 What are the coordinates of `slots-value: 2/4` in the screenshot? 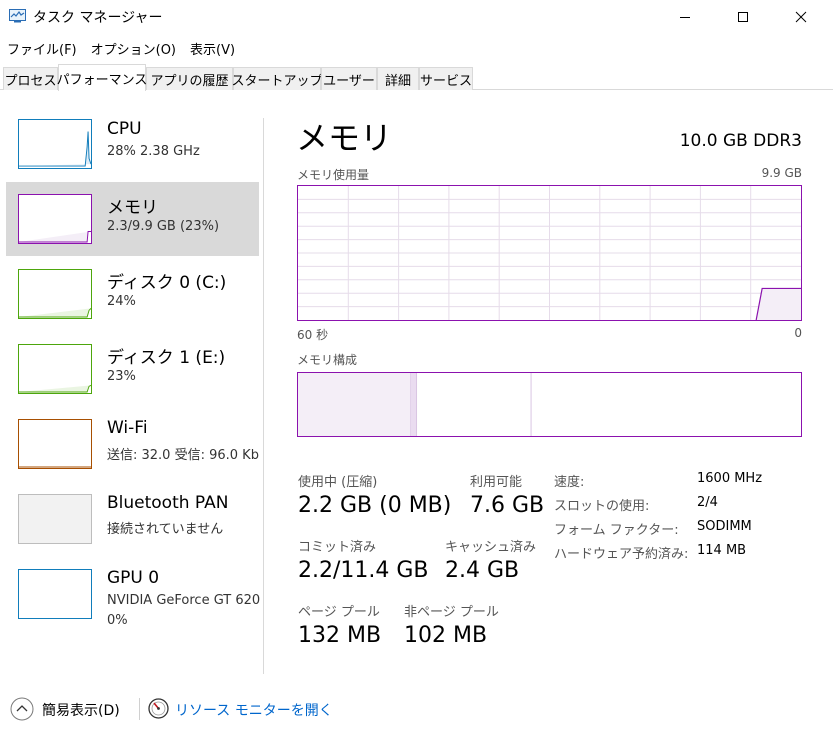 It's located at (707, 502).